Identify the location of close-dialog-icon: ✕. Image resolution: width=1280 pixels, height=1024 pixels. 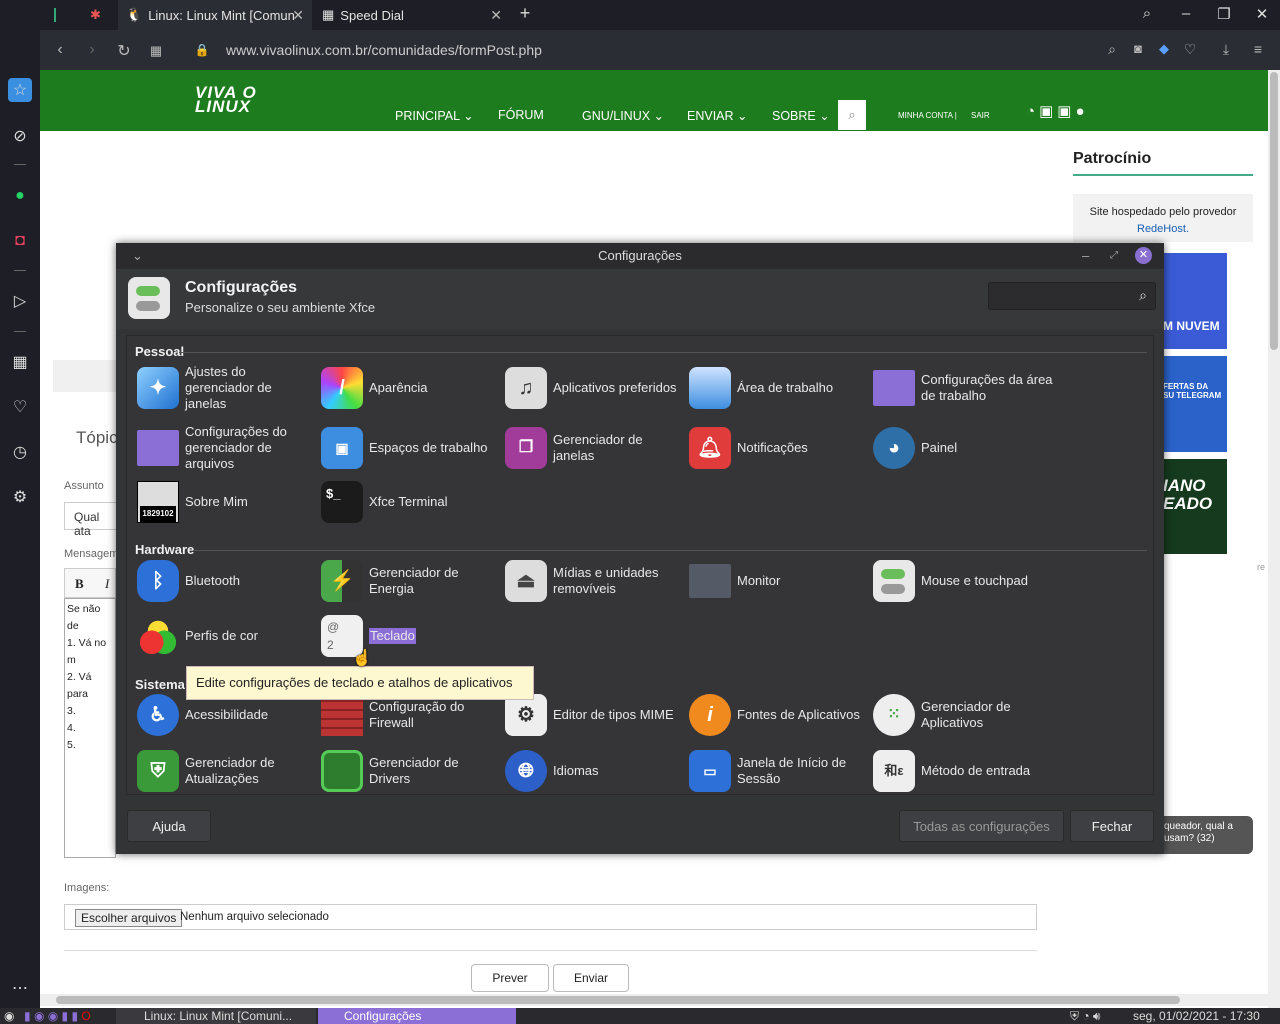
(1143, 255).